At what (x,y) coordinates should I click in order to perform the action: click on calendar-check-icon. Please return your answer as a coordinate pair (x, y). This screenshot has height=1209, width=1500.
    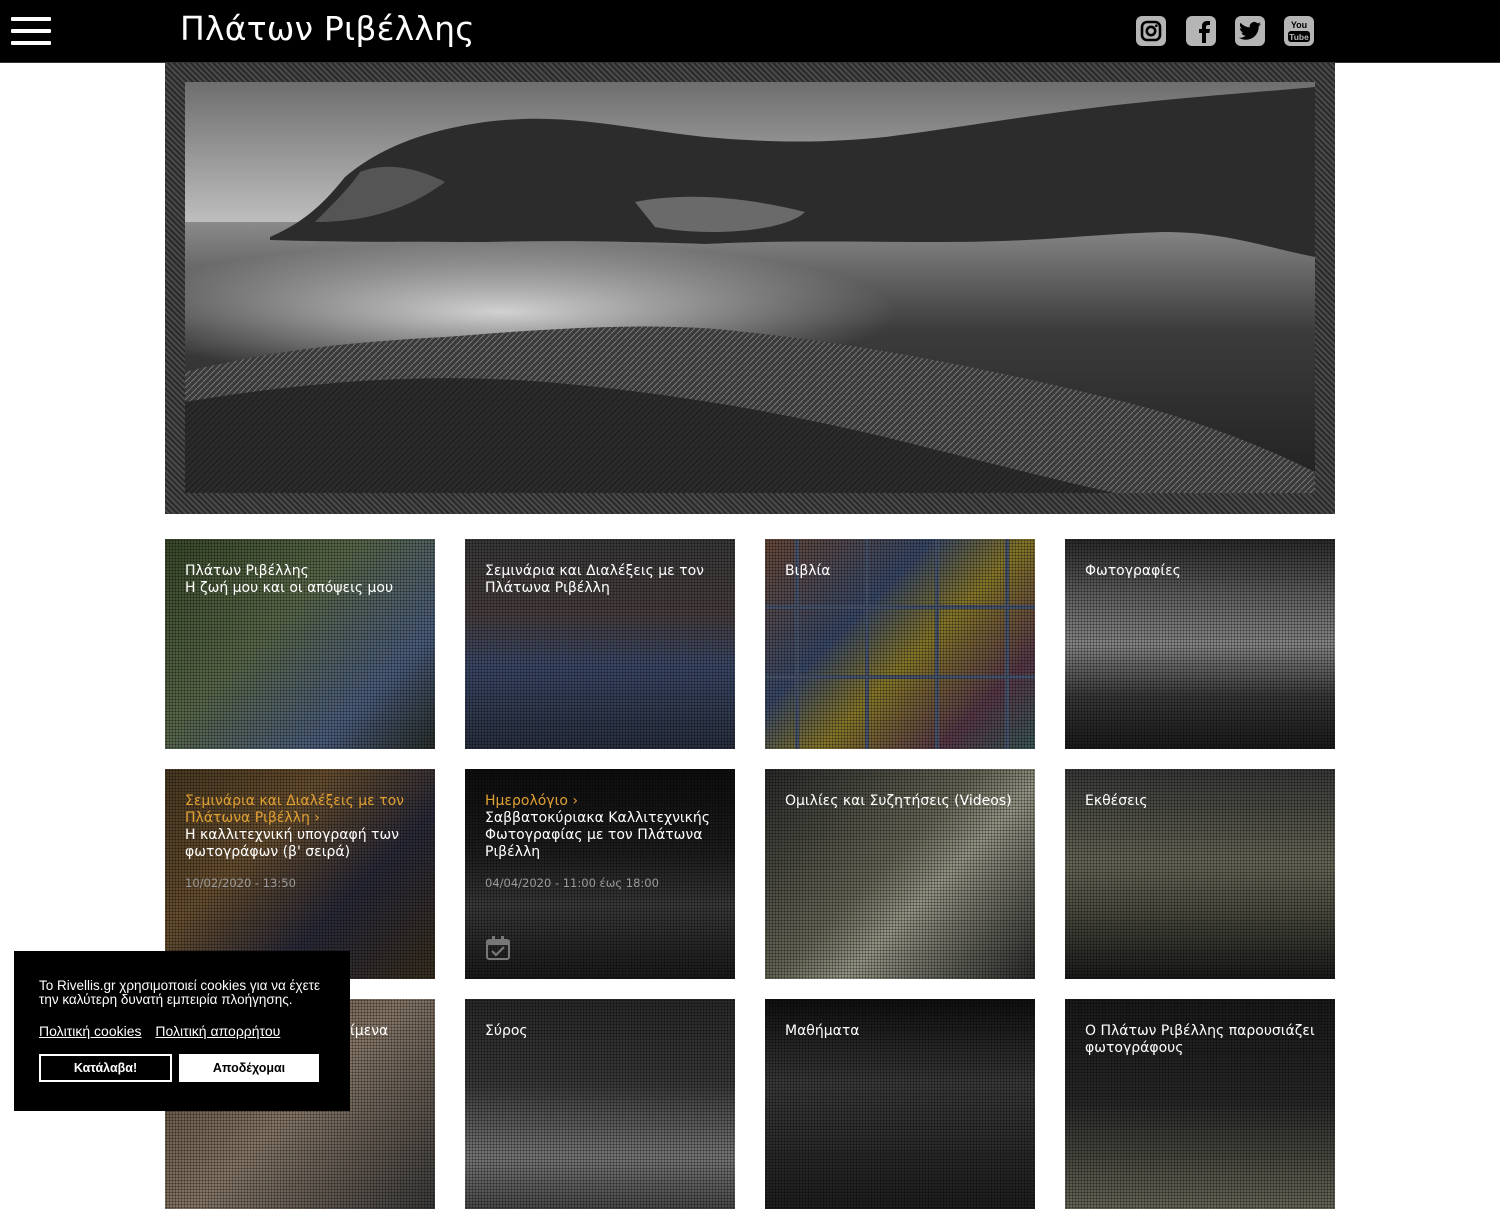
    Looking at the image, I should click on (498, 950).